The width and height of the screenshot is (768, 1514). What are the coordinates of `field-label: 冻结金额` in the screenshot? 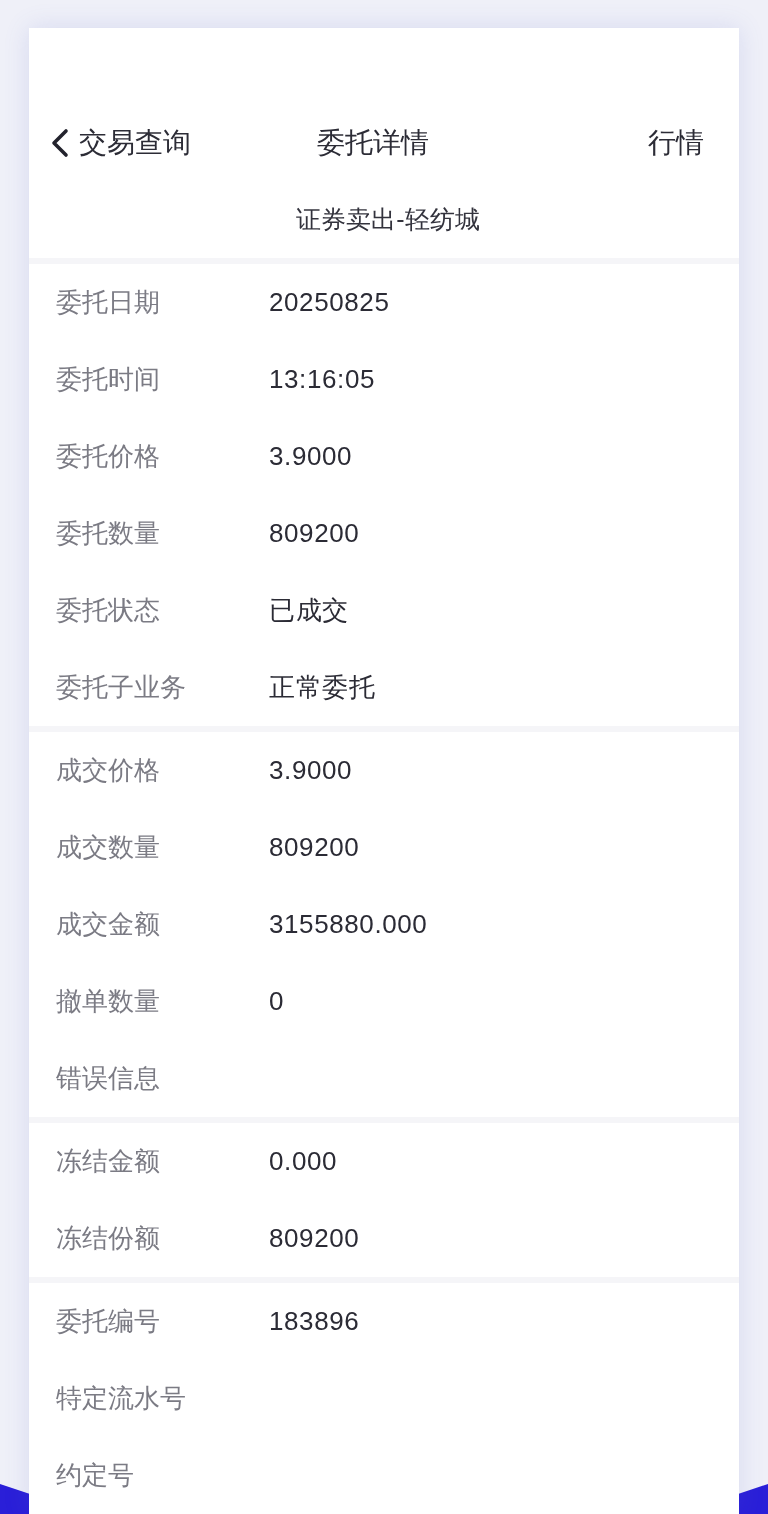 It's located at (108, 1161).